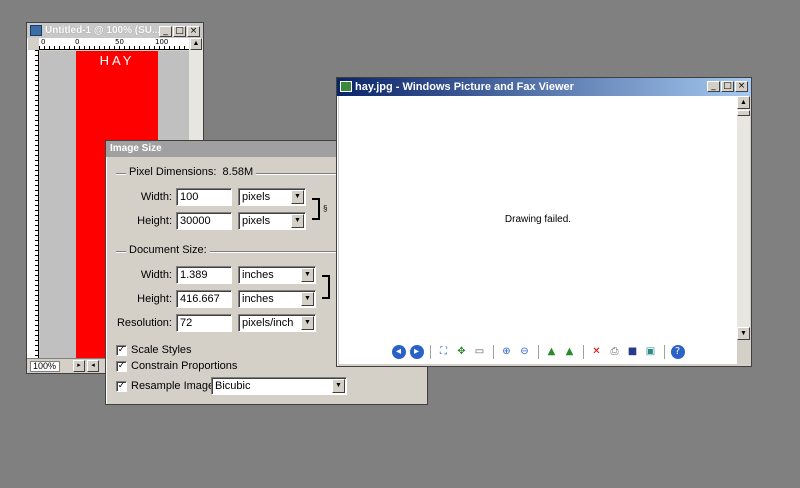  I want to click on resolution-input: 72, so click(204, 323).